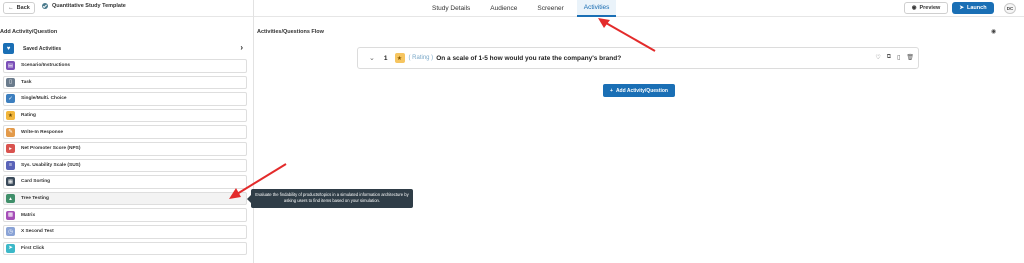  What do you see at coordinates (10, 232) in the screenshot?
I see `timer-icon: ◷` at bounding box center [10, 232].